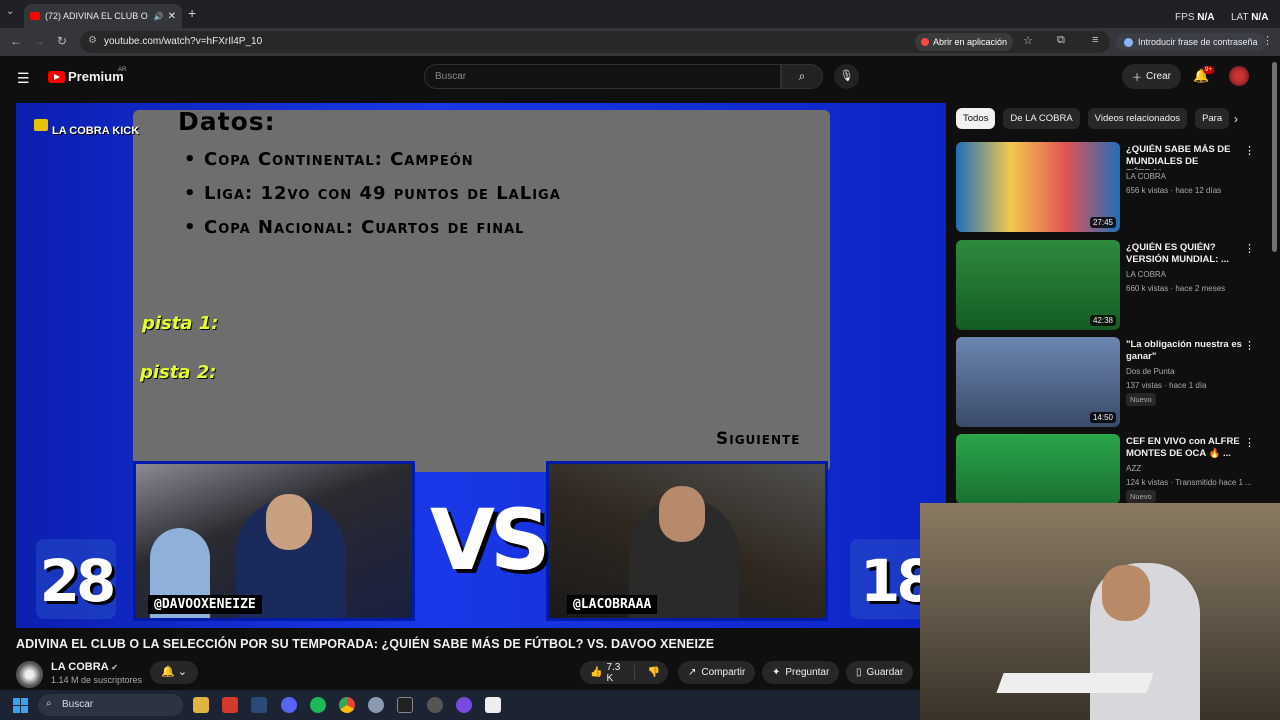 Image resolution: width=1280 pixels, height=720 pixels. What do you see at coordinates (846, 76) in the screenshot?
I see `voice-search-button: 🎙` at bounding box center [846, 76].